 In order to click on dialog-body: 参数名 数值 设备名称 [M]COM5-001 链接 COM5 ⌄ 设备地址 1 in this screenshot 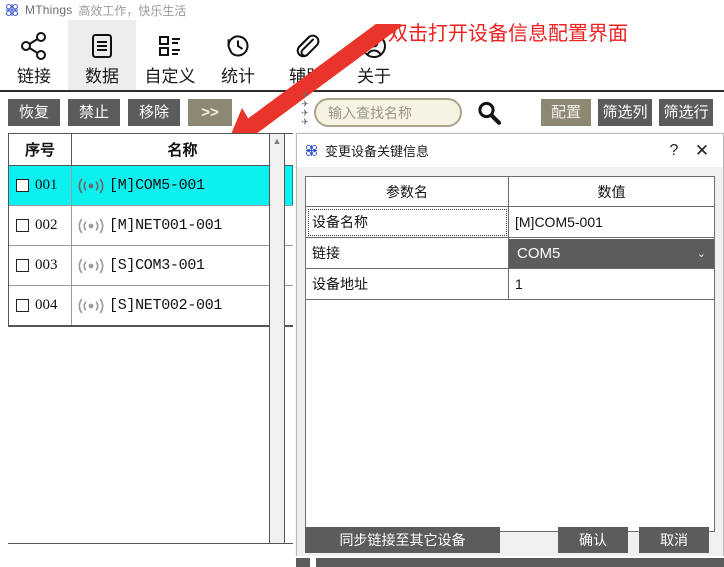, I will do `click(510, 233)`.